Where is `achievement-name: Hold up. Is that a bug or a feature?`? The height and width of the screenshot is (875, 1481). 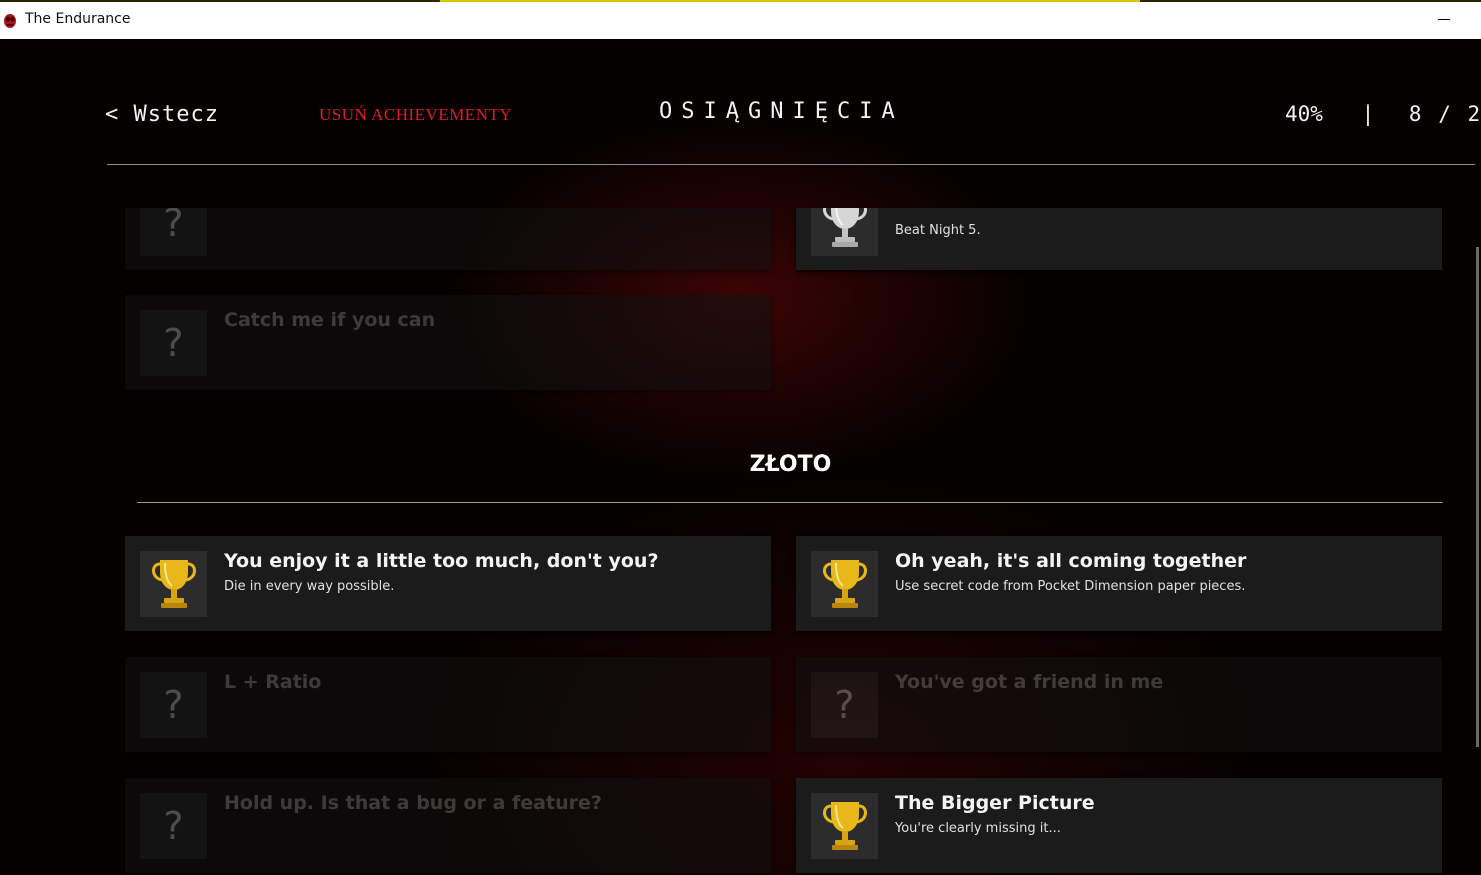
achievement-name: Hold up. Is that a bug or a feature? is located at coordinates (413, 803).